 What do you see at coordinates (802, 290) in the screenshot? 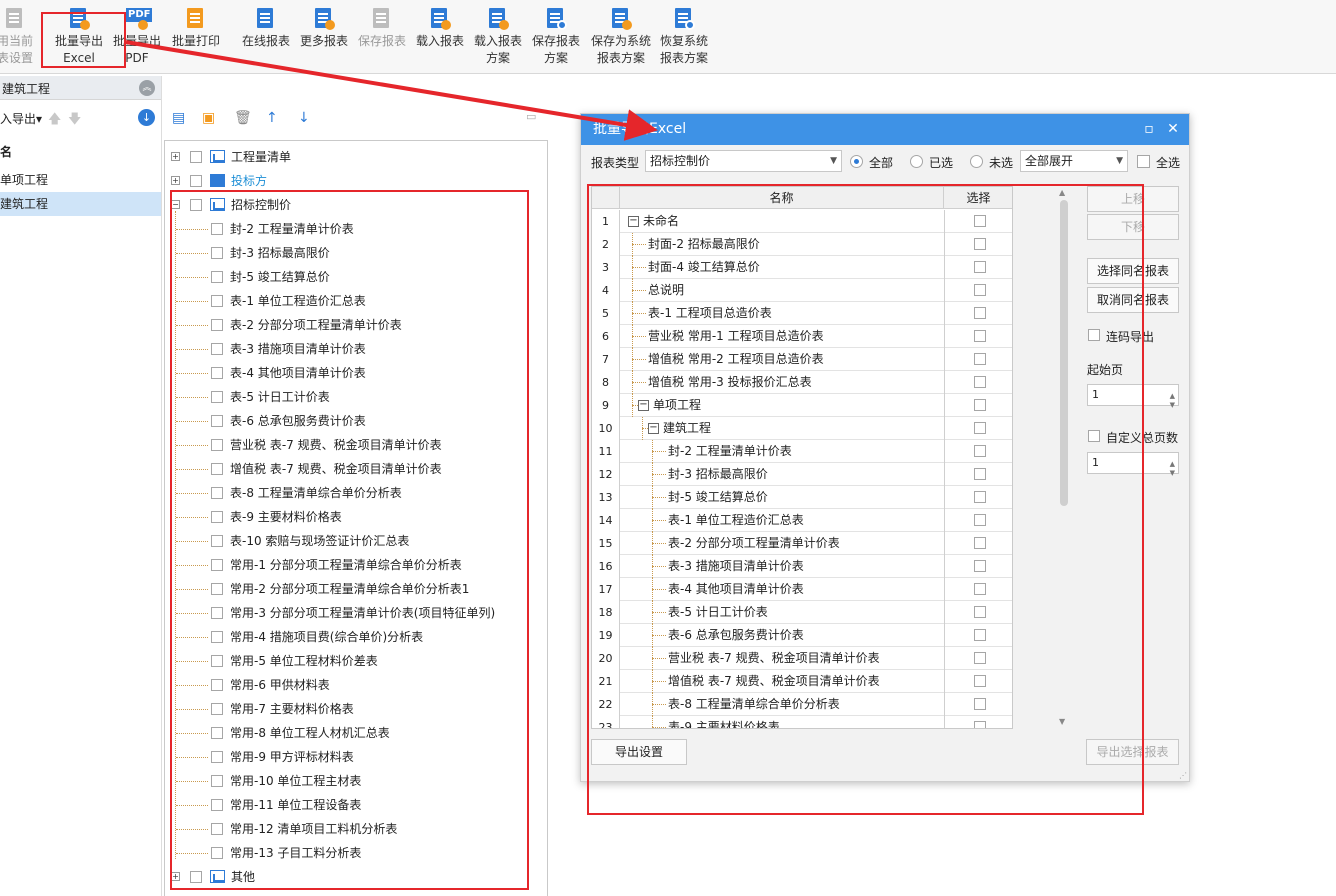
I see `grid-row: 4 总说明` at bounding box center [802, 290].